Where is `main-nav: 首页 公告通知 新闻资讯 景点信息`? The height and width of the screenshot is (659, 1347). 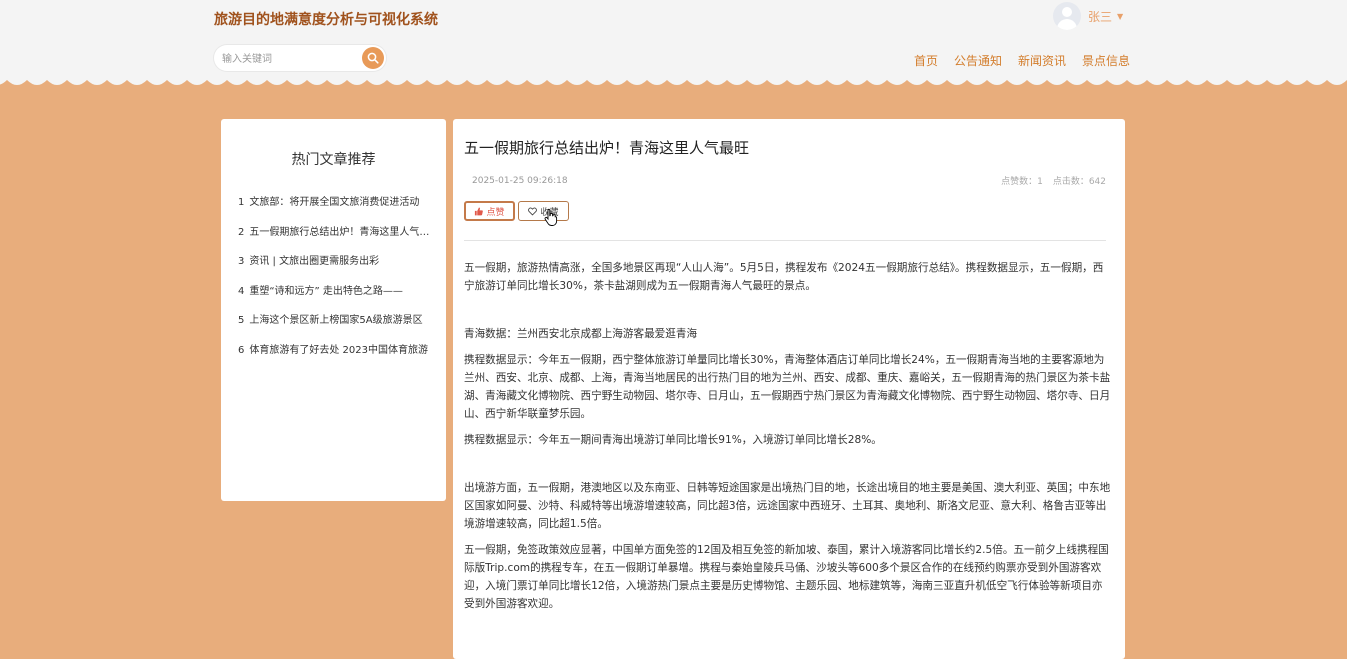
main-nav: 首页 公告通知 新闻资讯 景点信息 is located at coordinates (1022, 60).